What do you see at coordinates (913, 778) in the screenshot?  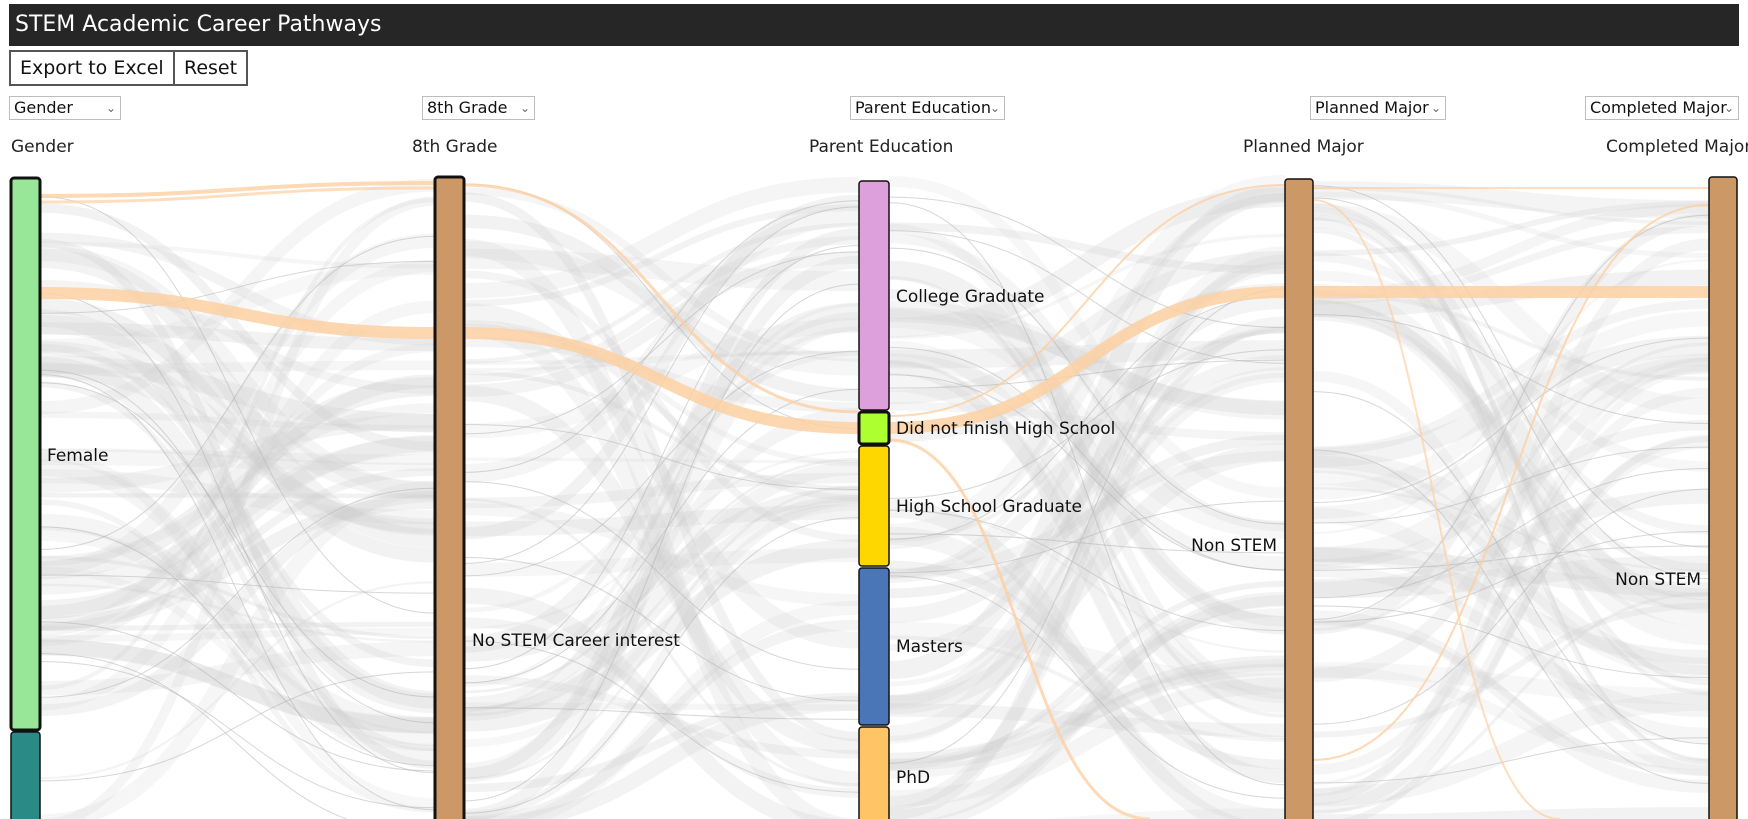 I see `node-label: PhD` at bounding box center [913, 778].